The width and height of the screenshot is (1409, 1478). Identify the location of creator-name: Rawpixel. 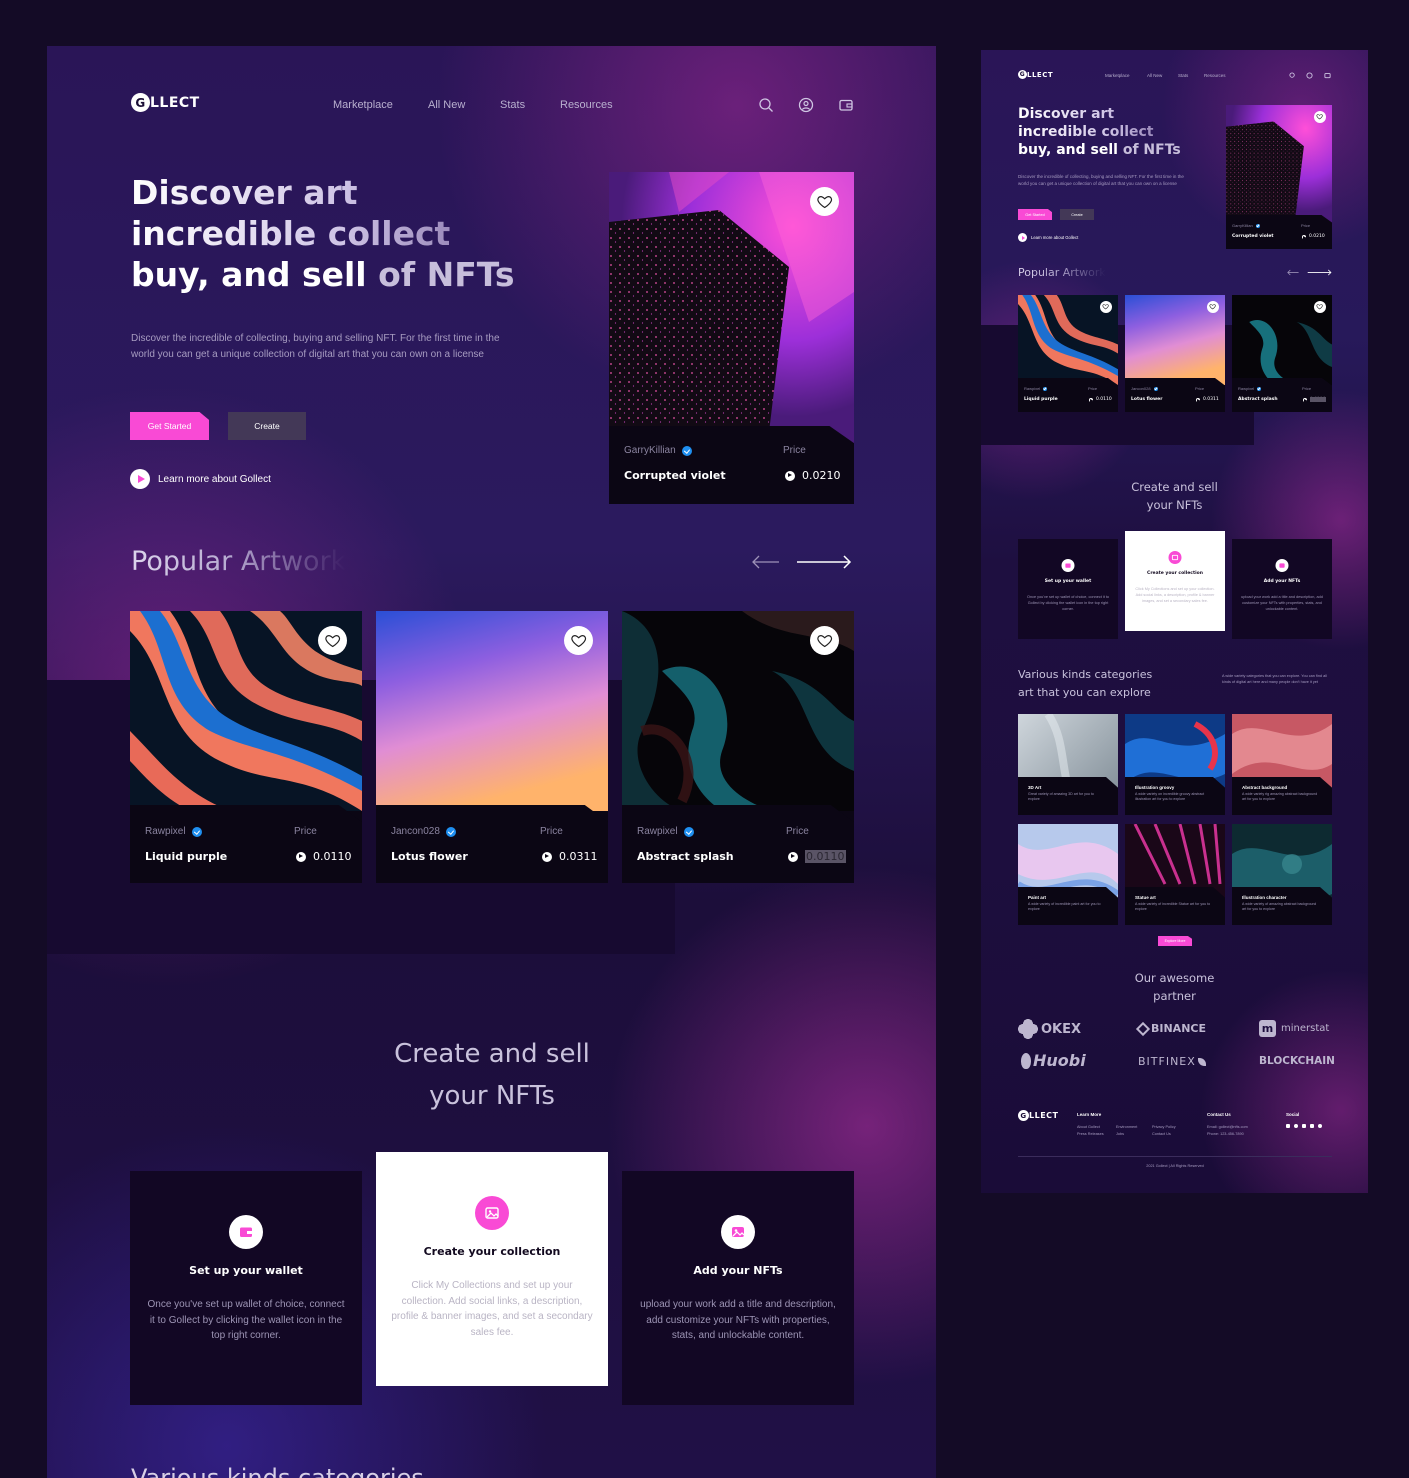
(1032, 388).